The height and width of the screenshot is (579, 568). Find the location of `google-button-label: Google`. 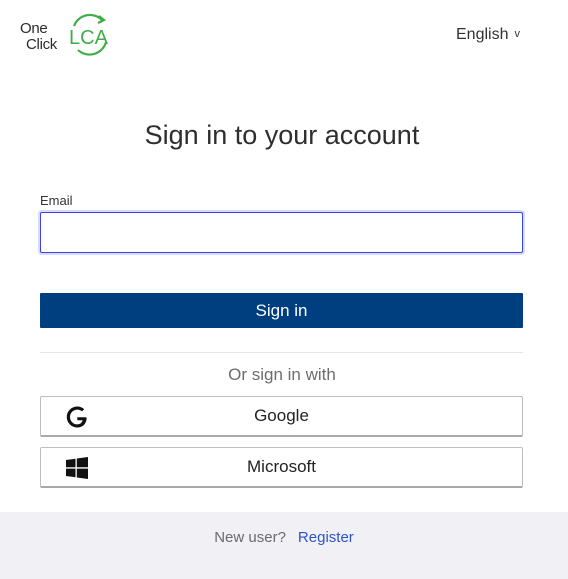

google-button-label: Google is located at coordinates (281, 415).